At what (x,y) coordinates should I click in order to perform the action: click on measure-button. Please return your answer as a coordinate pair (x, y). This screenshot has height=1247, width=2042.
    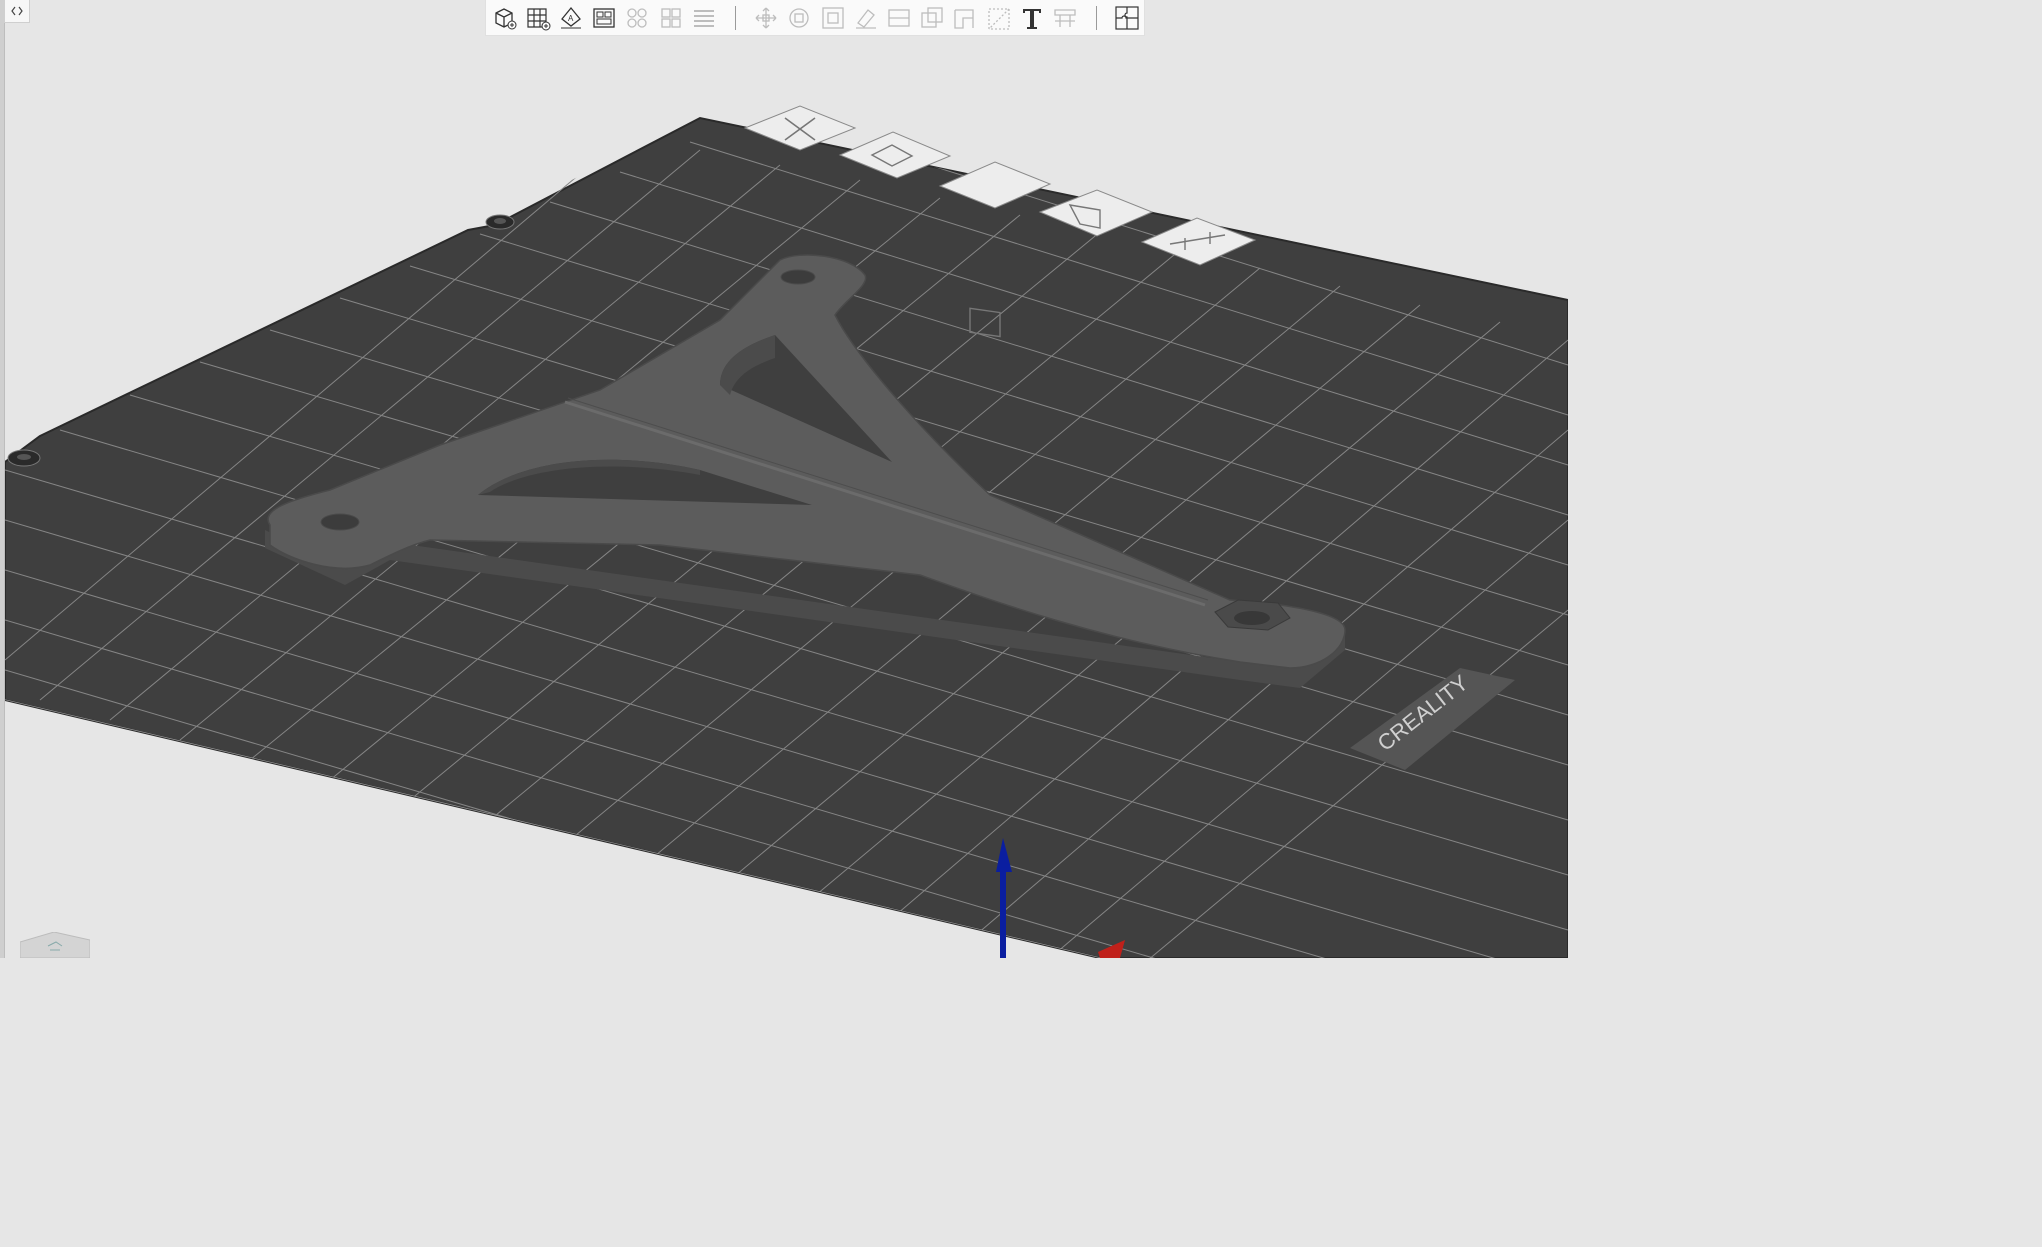
    Looking at the image, I should click on (1064, 18).